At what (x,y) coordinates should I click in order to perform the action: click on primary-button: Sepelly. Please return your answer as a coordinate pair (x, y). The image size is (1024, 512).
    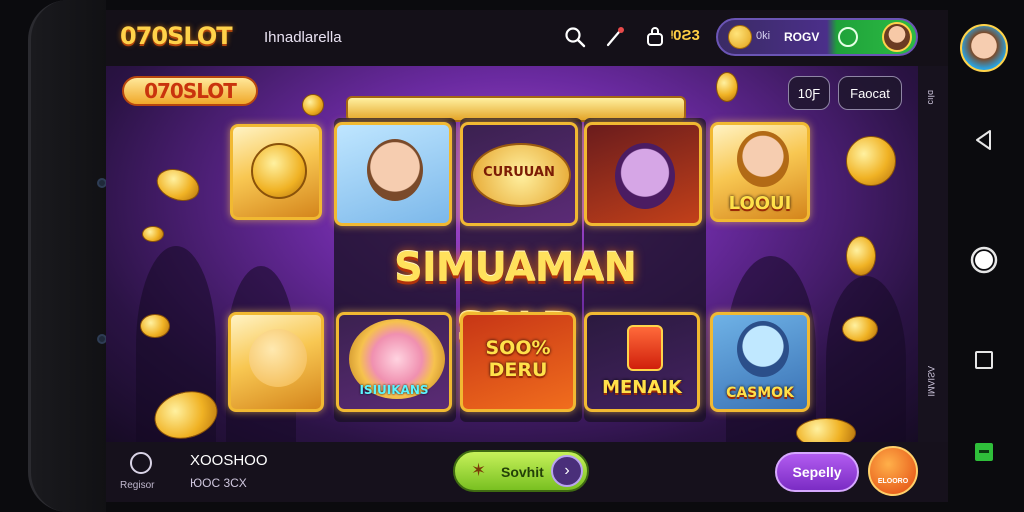
    Looking at the image, I should click on (817, 472).